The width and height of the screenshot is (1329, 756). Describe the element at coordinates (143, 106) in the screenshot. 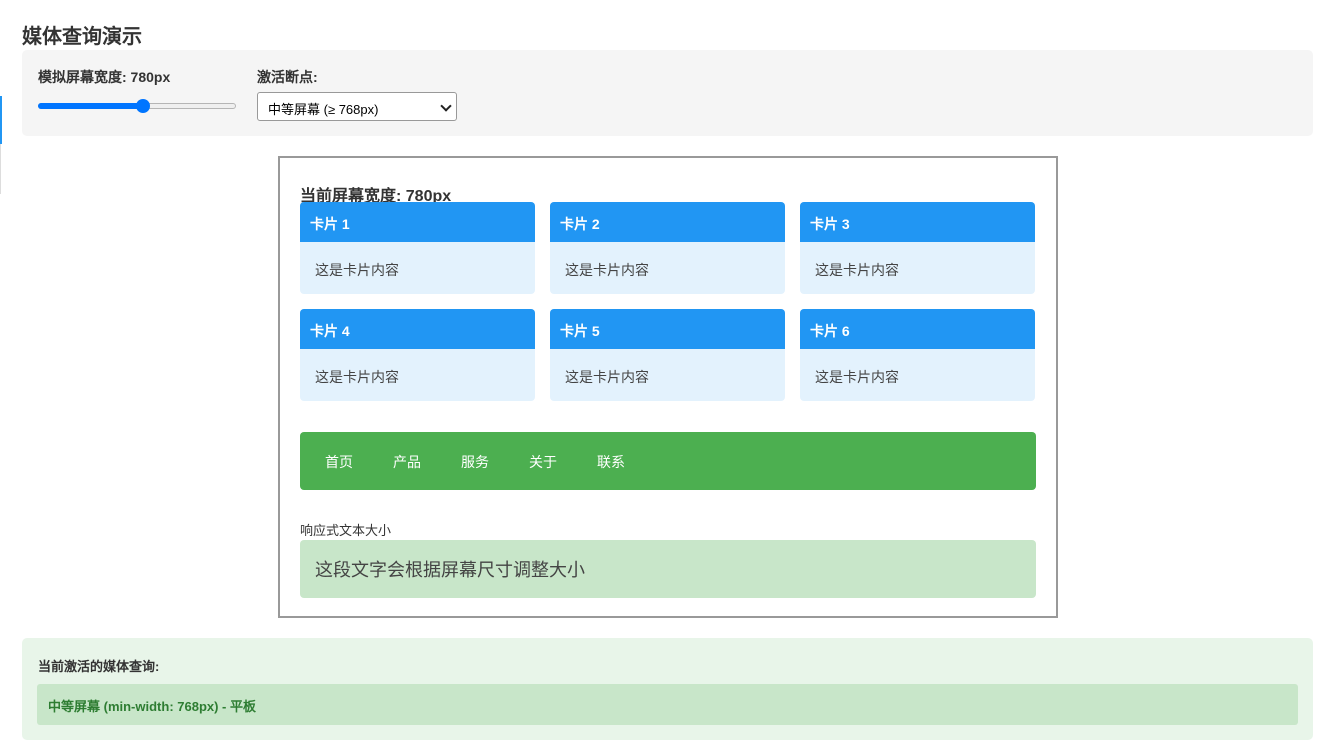

I see `slider-thumb` at that location.